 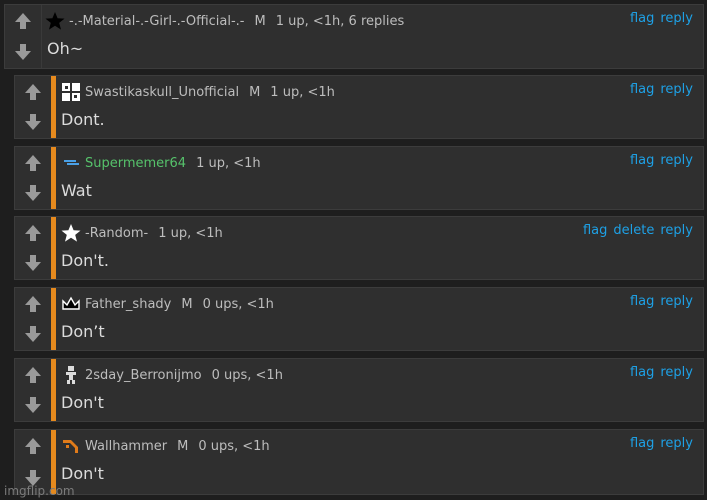 I want to click on comment-reply: Supermemer64 1 up, <1h flag reply Wat, so click(x=359, y=178).